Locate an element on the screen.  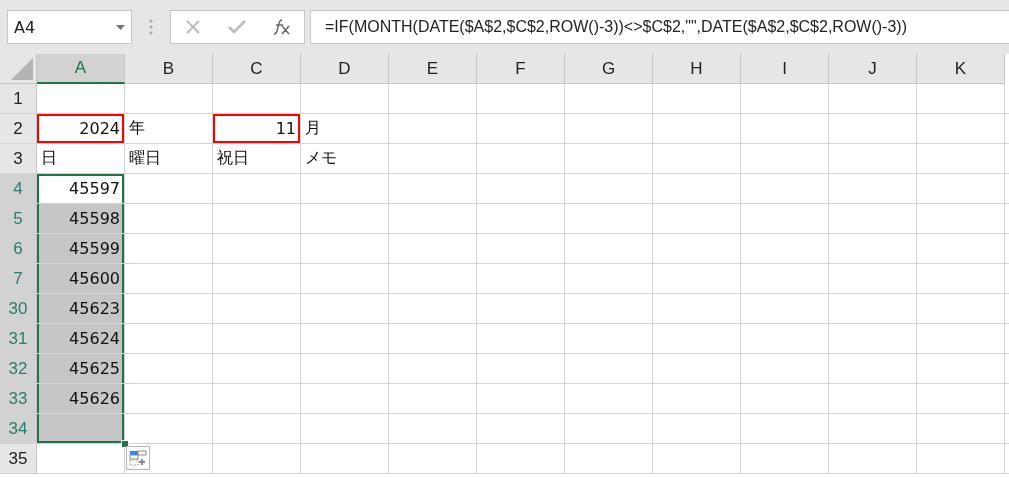
cancel-icon is located at coordinates (192, 27).